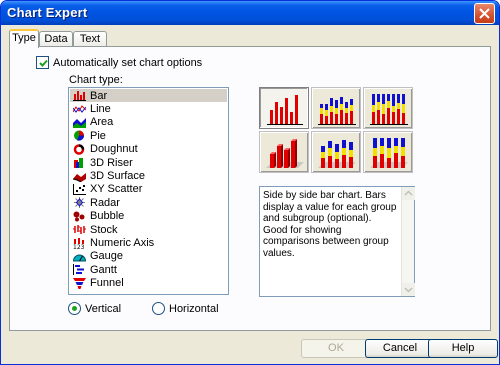 Image resolution: width=500 pixels, height=365 pixels. Describe the element at coordinates (128, 62) in the screenshot. I see `auto-options-label: Automatically set chart options` at that location.